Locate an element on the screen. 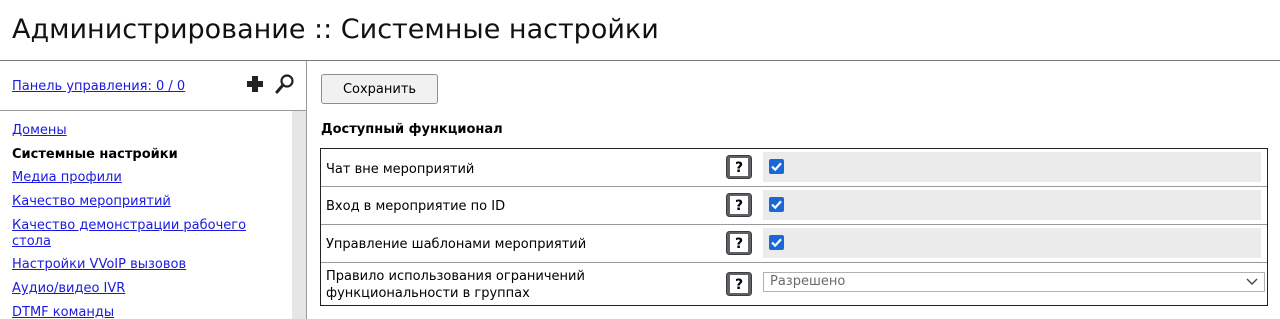  sidebar-item-label: Домены is located at coordinates (39, 130).